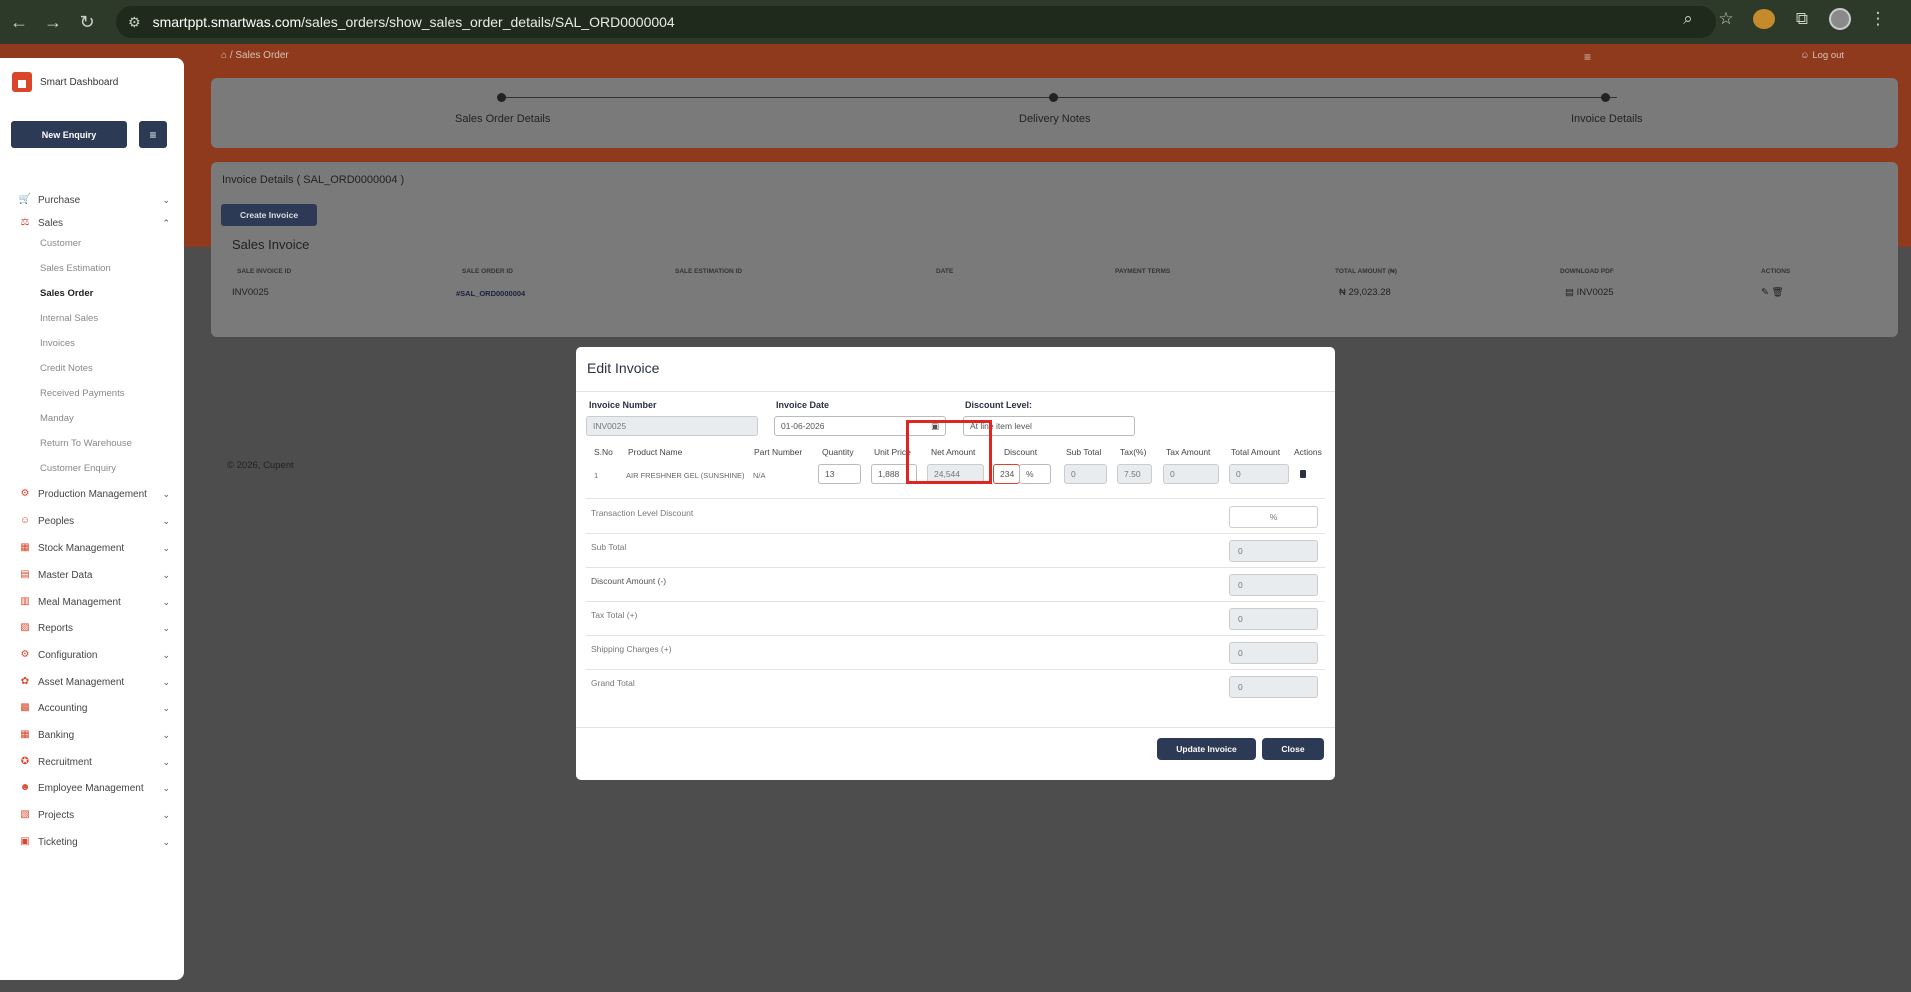 This screenshot has height=992, width=1911. What do you see at coordinates (945, 271) in the screenshot?
I see `col-header: DATE` at bounding box center [945, 271].